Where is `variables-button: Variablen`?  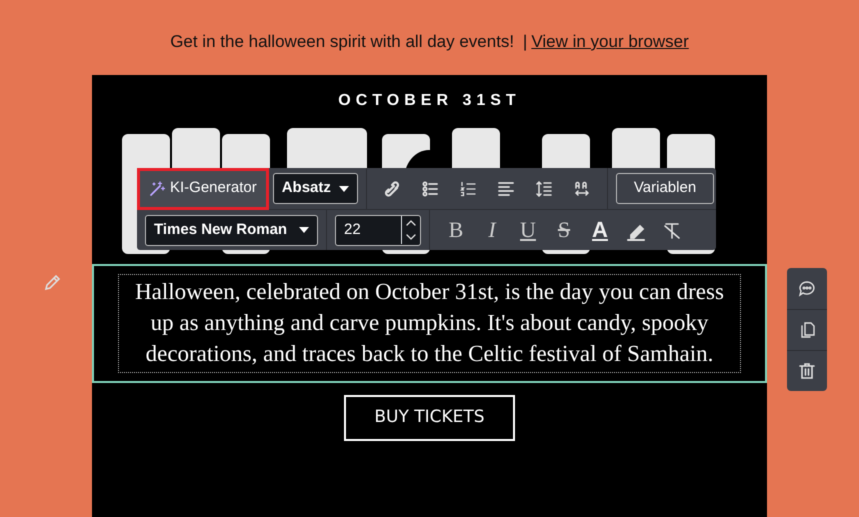
variables-button: Variablen is located at coordinates (665, 188).